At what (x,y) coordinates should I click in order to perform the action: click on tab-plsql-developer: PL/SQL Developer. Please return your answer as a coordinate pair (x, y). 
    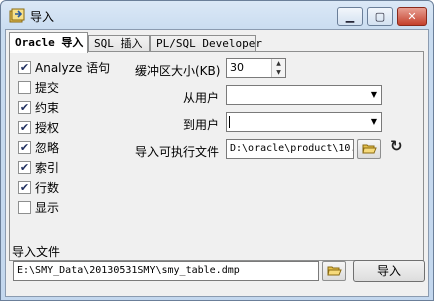
    Looking at the image, I should click on (206, 43).